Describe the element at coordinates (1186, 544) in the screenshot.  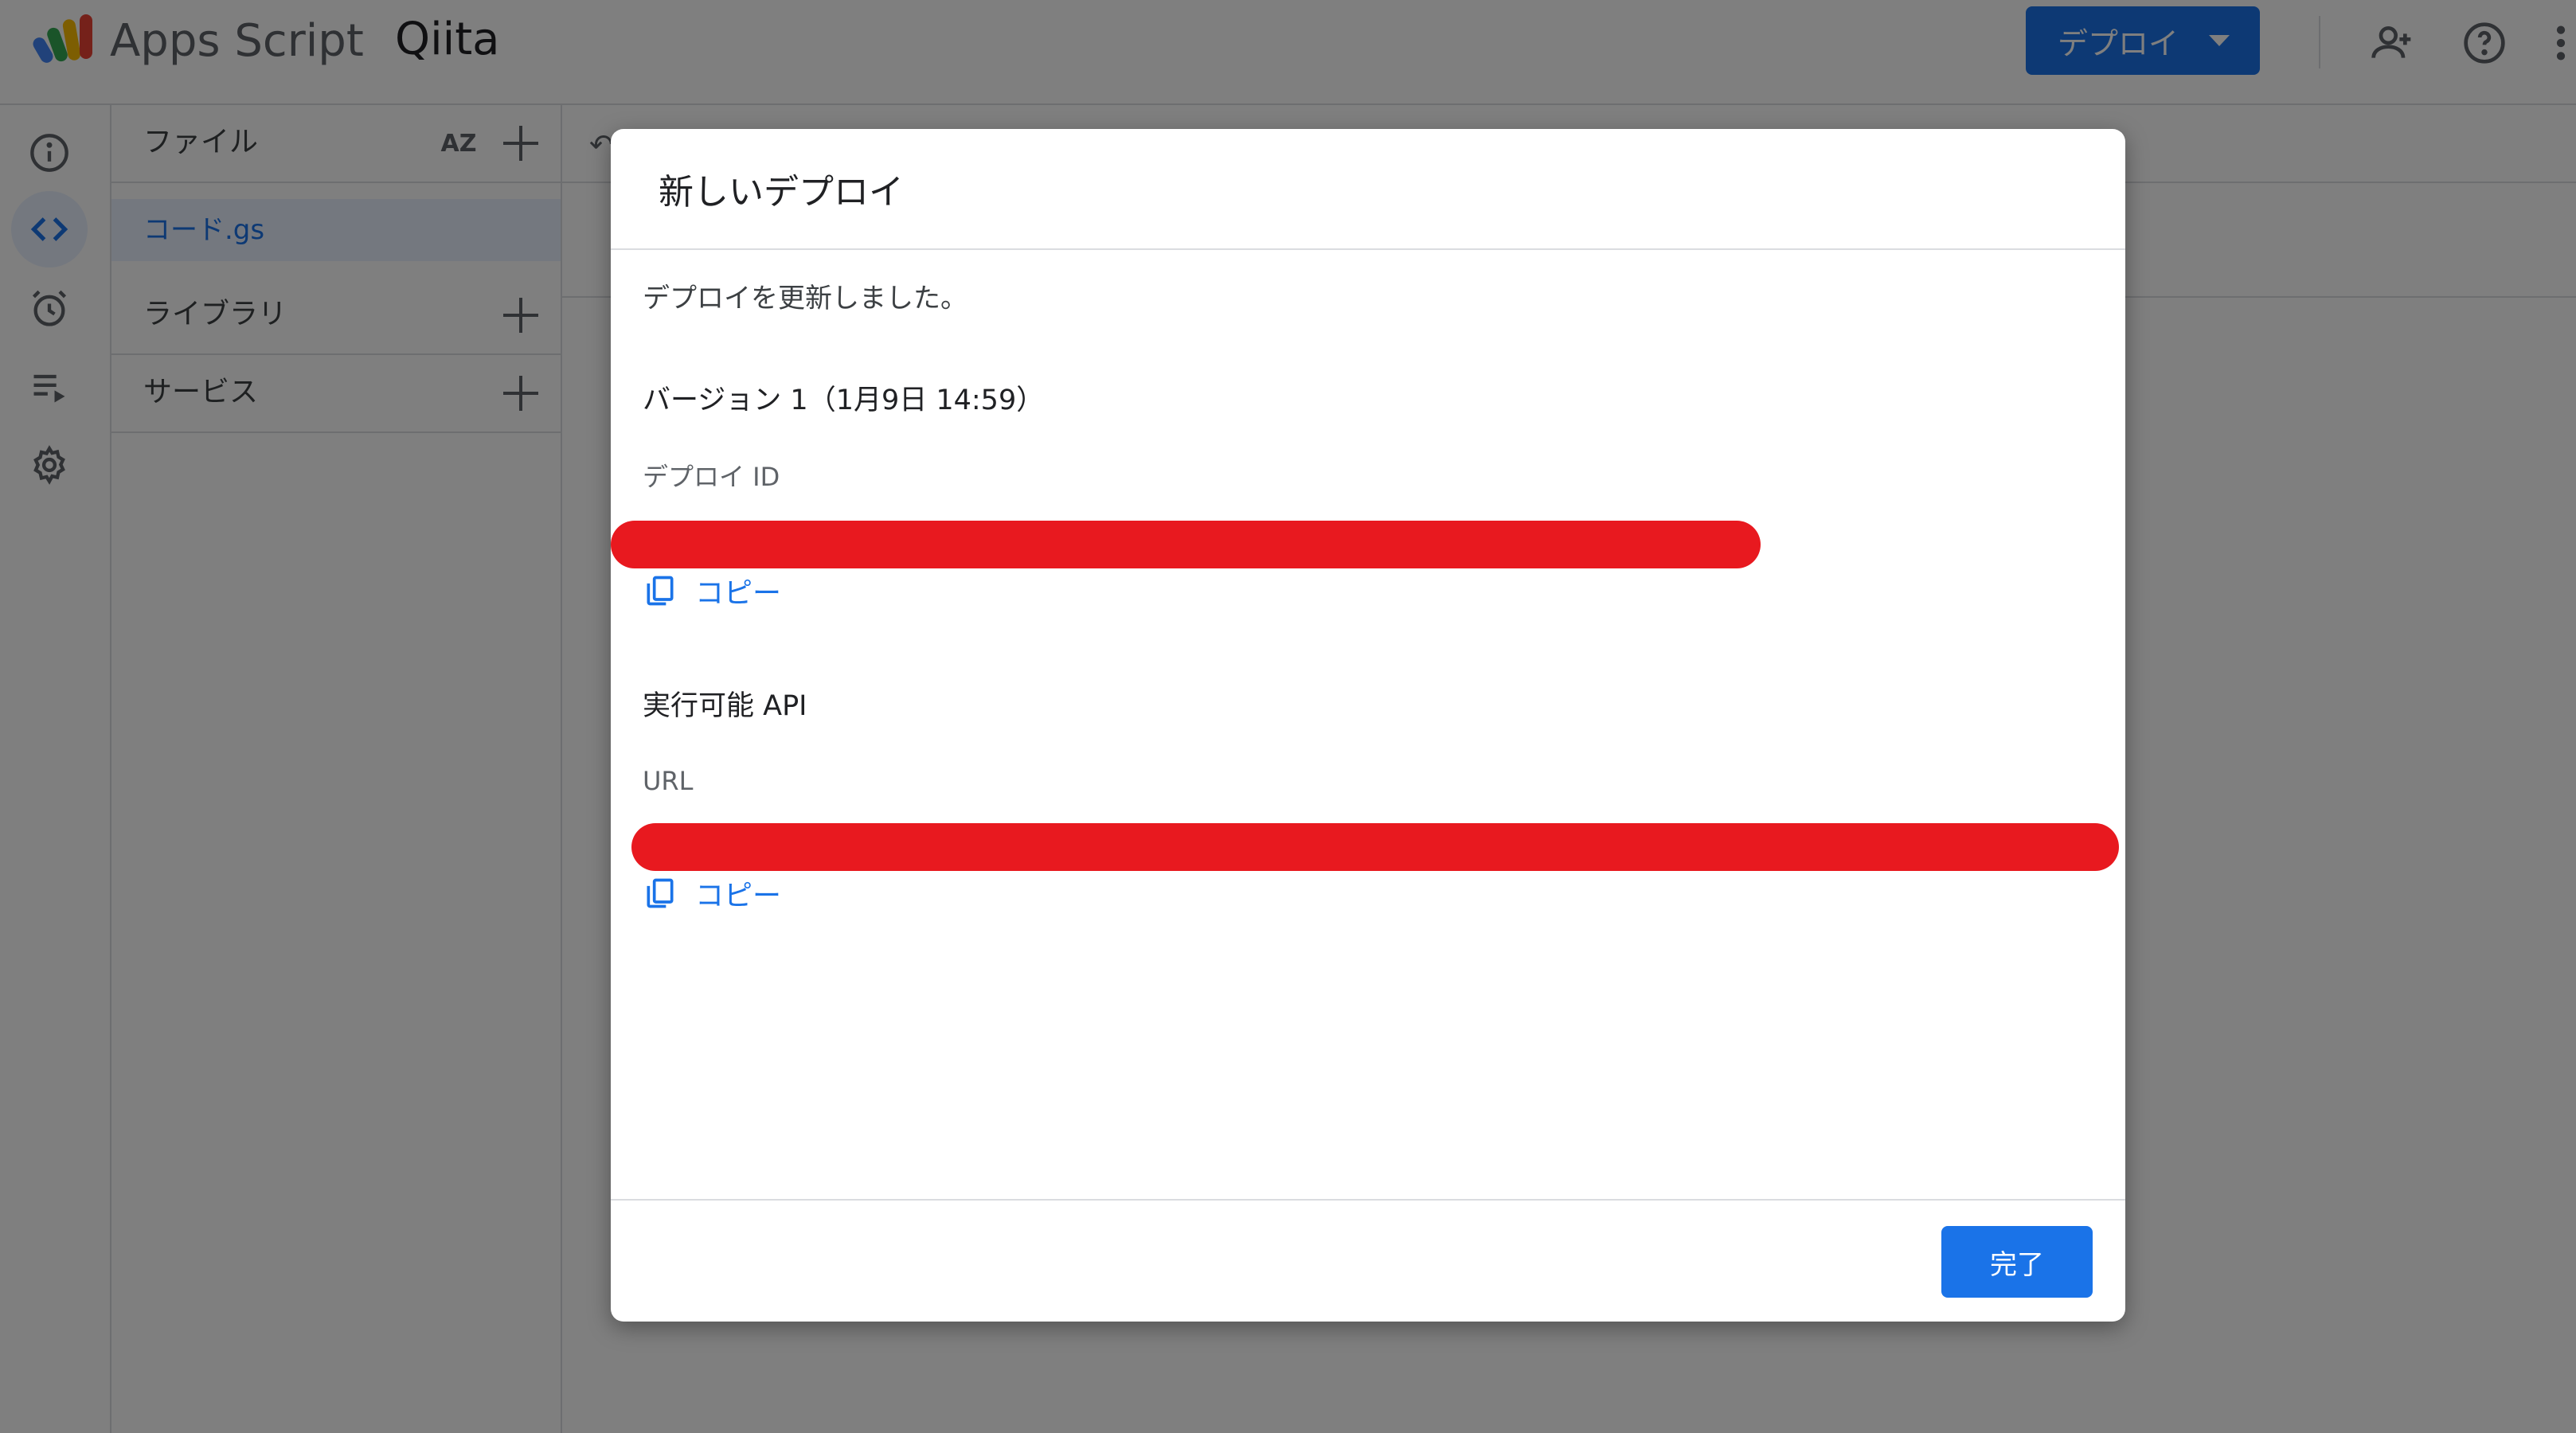
I see `redacted-deployment-id` at that location.